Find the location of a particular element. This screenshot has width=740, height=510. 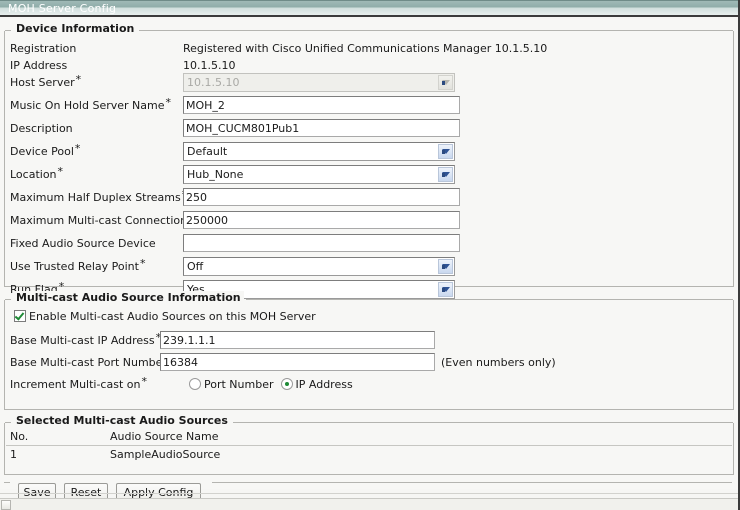

table-row-no: 1 is located at coordinates (13, 454).